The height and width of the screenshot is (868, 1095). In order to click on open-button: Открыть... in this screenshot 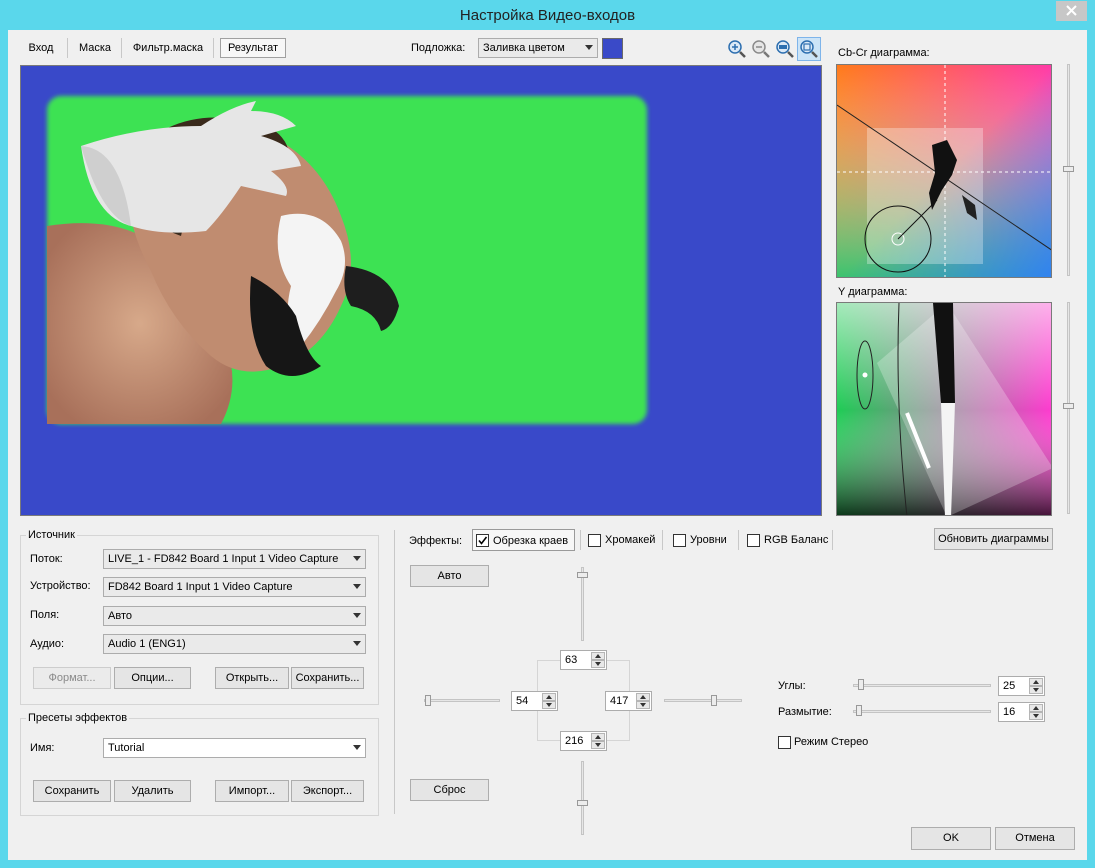, I will do `click(252, 678)`.